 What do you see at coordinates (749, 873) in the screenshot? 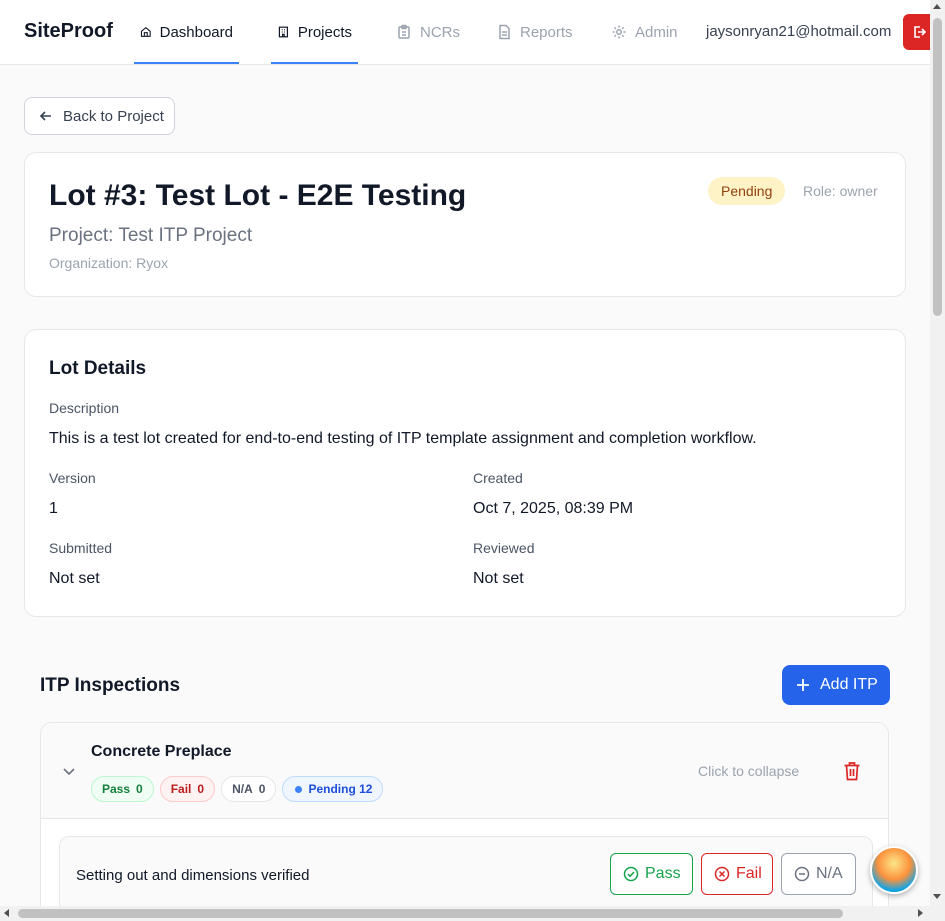
I see `fail-button-label: Fail` at bounding box center [749, 873].